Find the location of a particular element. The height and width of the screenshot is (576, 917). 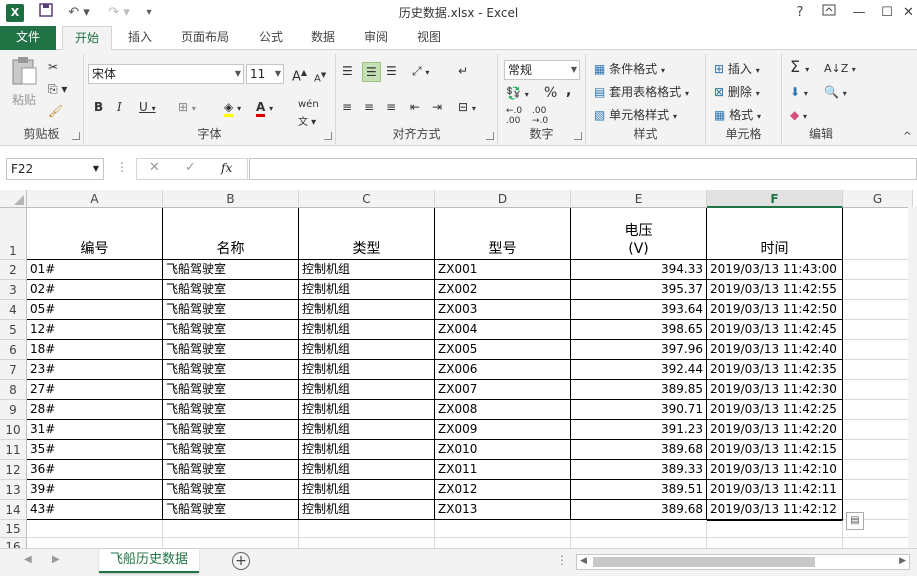

vertical-scrollbar is located at coordinates (912, 377).